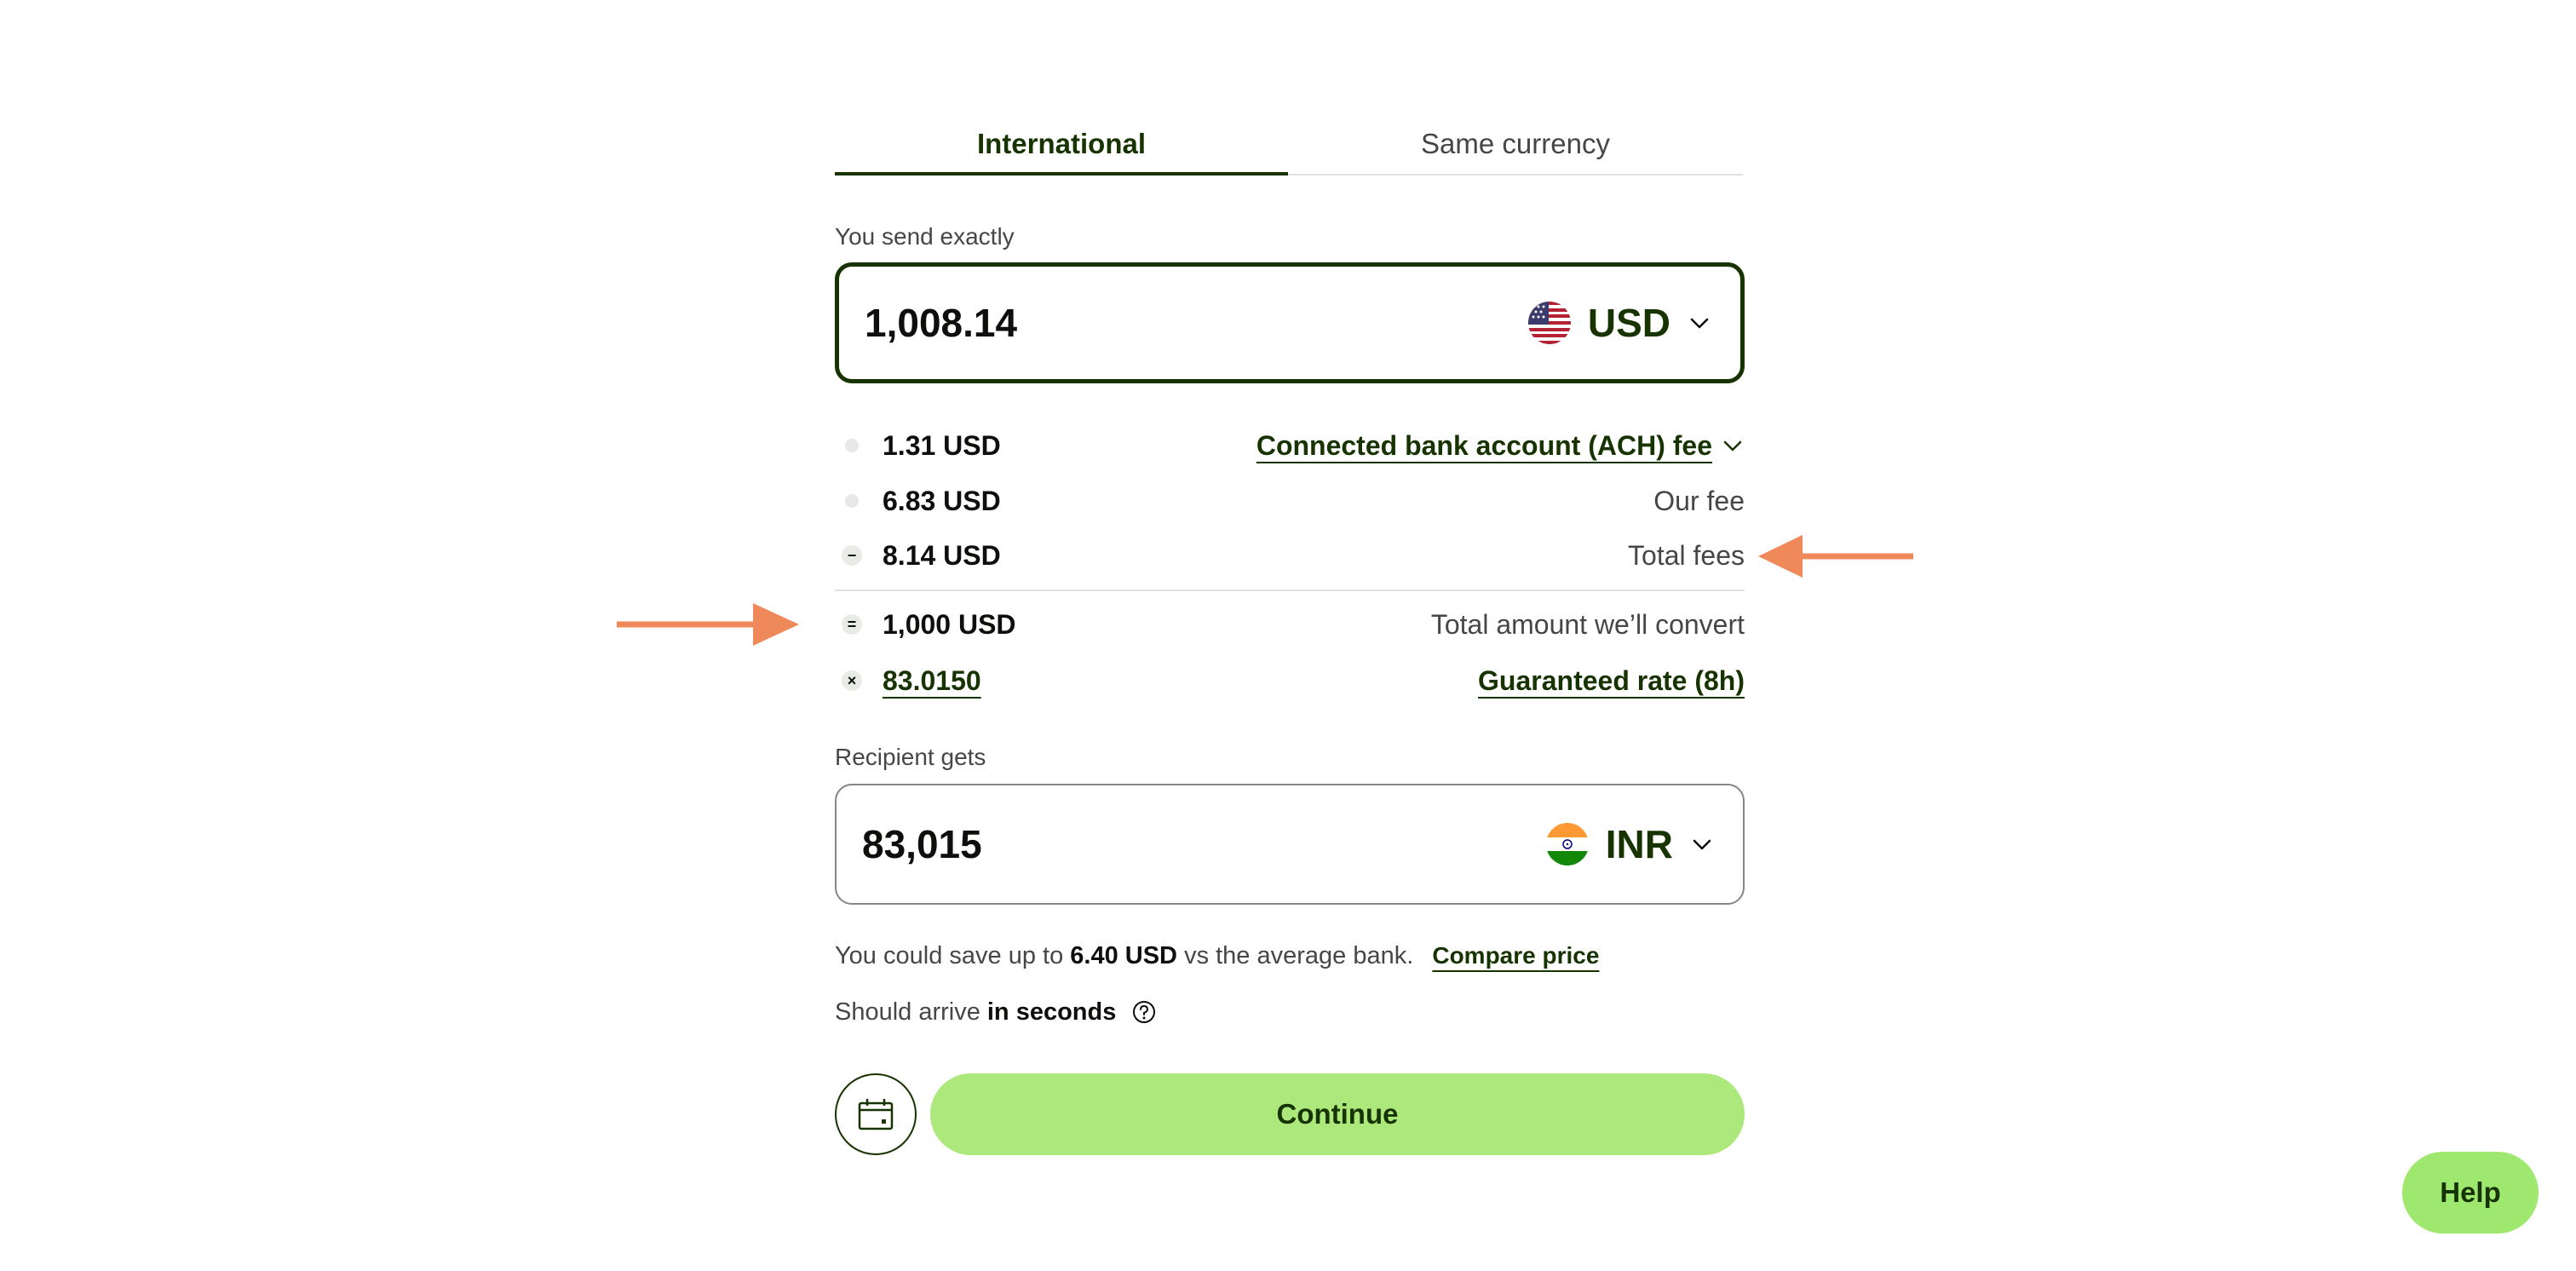  I want to click on arrival-time: in seconds, so click(1052, 1012).